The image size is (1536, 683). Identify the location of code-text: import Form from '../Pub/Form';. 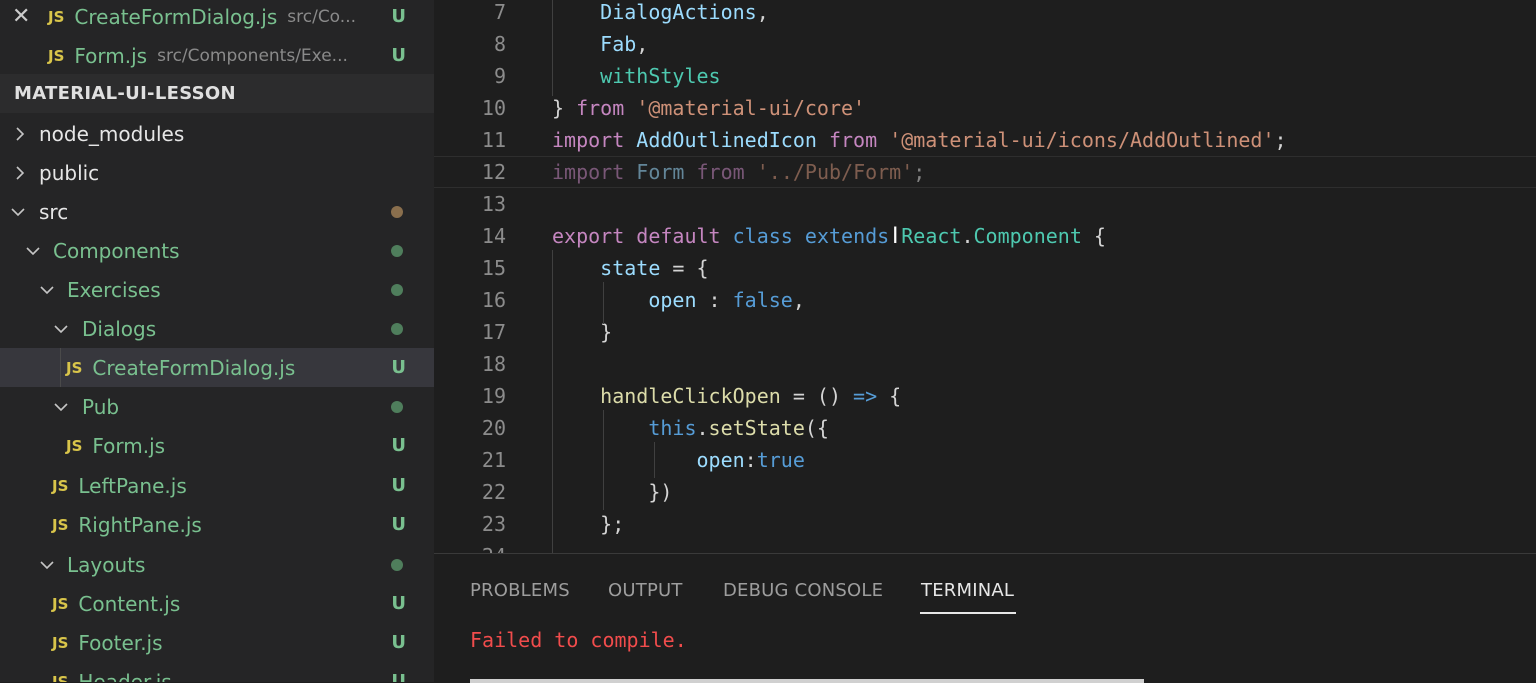
(738, 172).